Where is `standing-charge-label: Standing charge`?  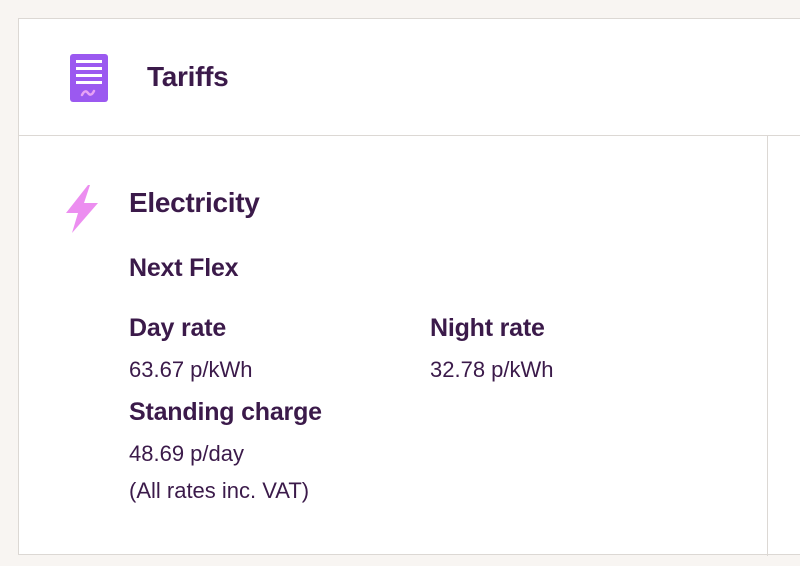
standing-charge-label: Standing charge is located at coordinates (225, 412).